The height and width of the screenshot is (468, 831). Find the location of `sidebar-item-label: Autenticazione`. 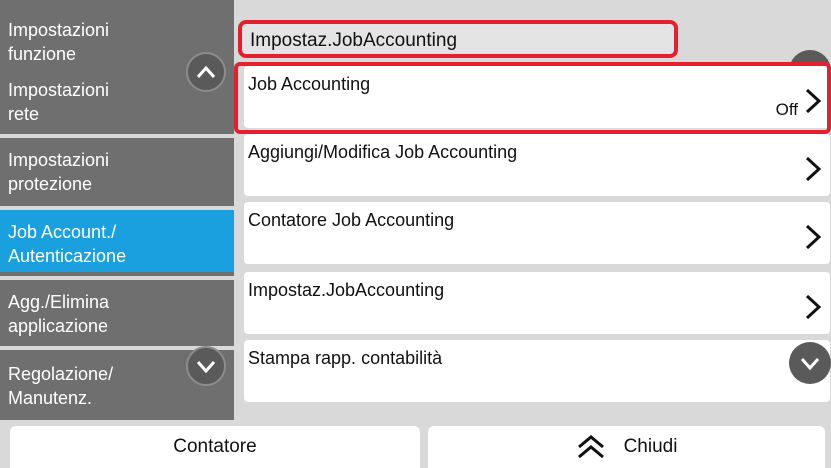

sidebar-item-label: Autenticazione is located at coordinates (67, 256).